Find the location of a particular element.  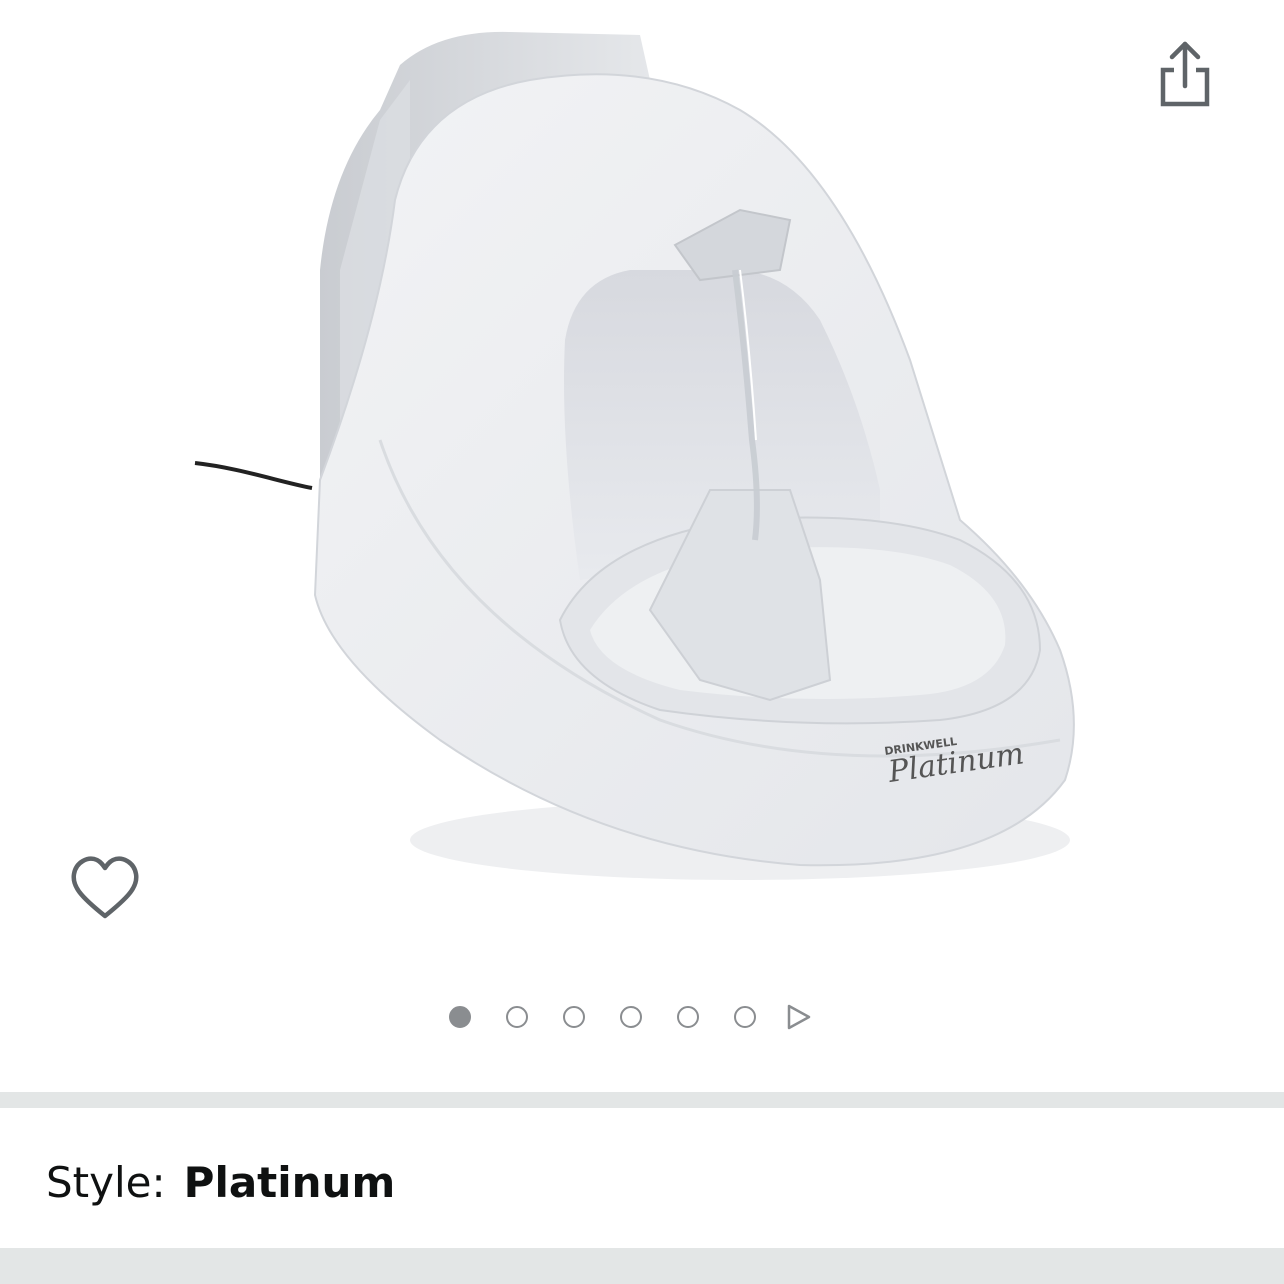

share-button is located at coordinates (1185, 76).